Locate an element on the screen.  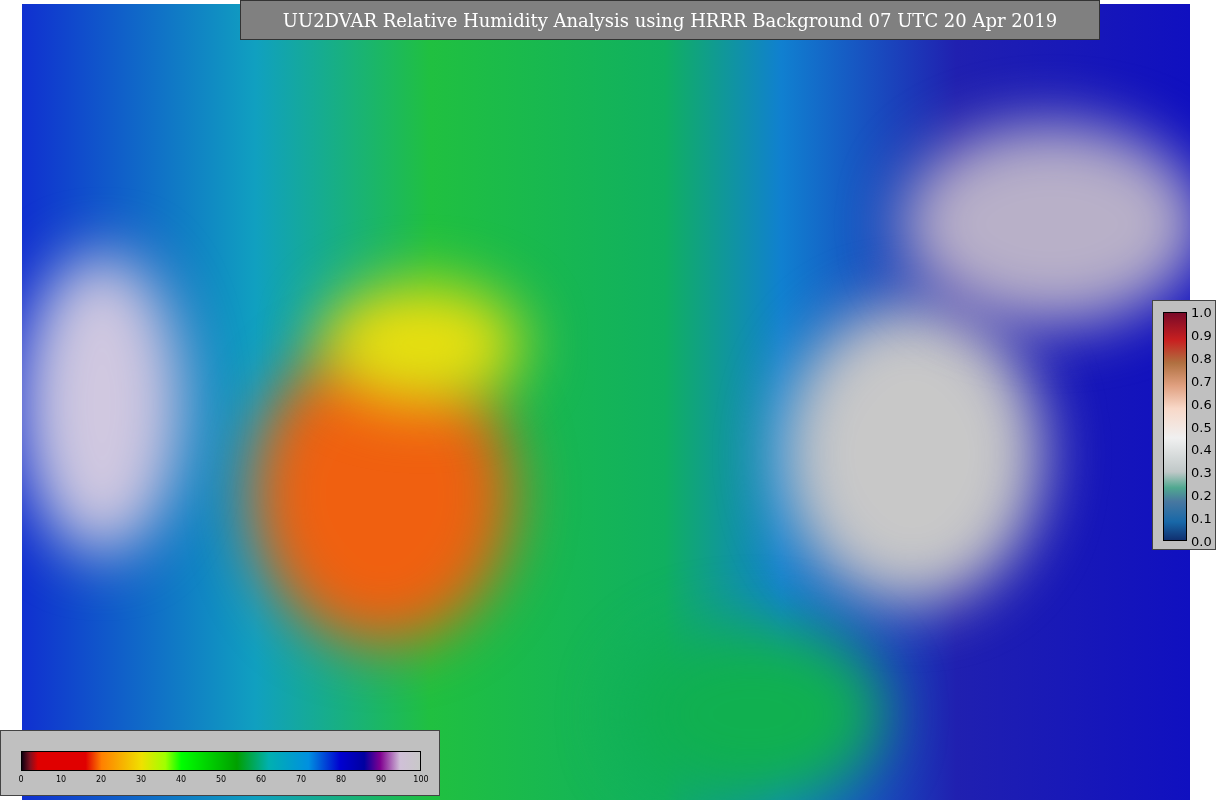
scale-label: 0.4 is located at coordinates (1201, 449).